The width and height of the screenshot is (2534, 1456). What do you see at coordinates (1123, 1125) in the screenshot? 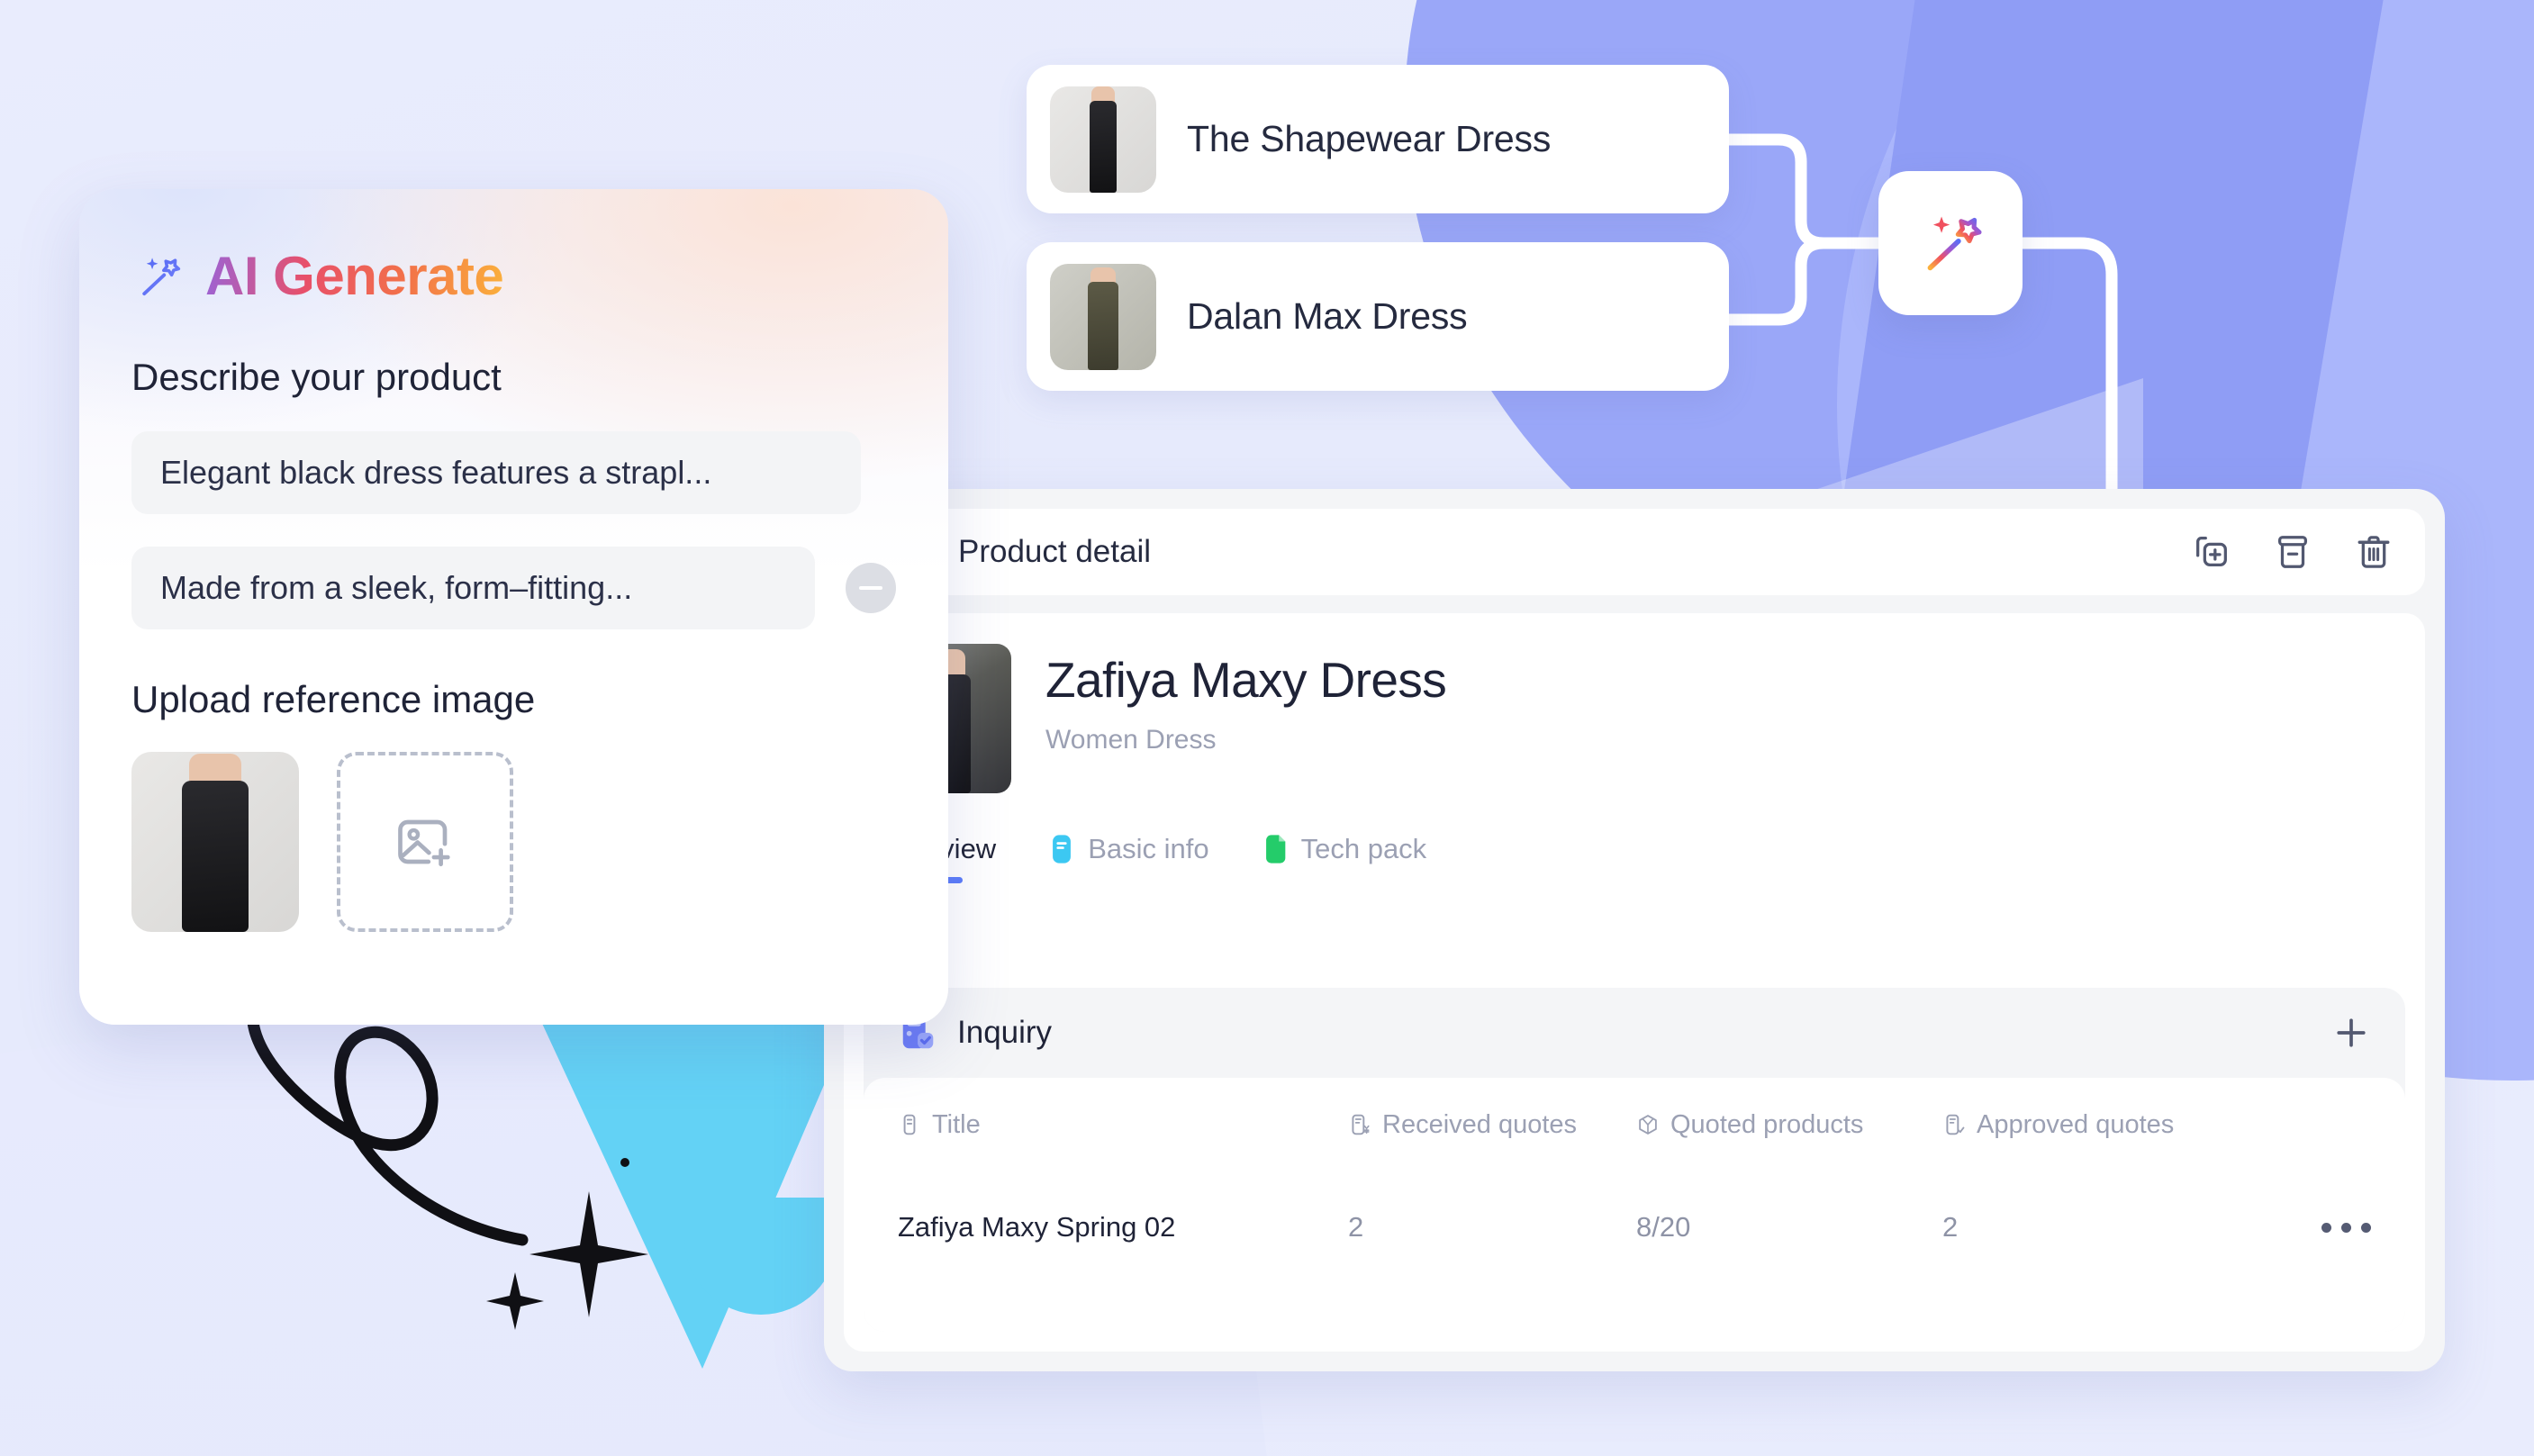
I see `column-header-title: Title` at bounding box center [1123, 1125].